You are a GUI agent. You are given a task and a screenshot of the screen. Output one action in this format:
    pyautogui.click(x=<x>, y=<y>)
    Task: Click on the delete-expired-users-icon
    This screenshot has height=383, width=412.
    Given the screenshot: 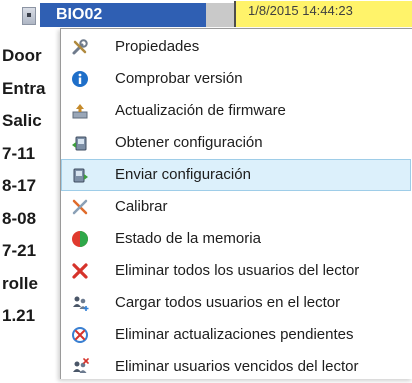 What is the action you would take?
    pyautogui.click(x=81, y=365)
    